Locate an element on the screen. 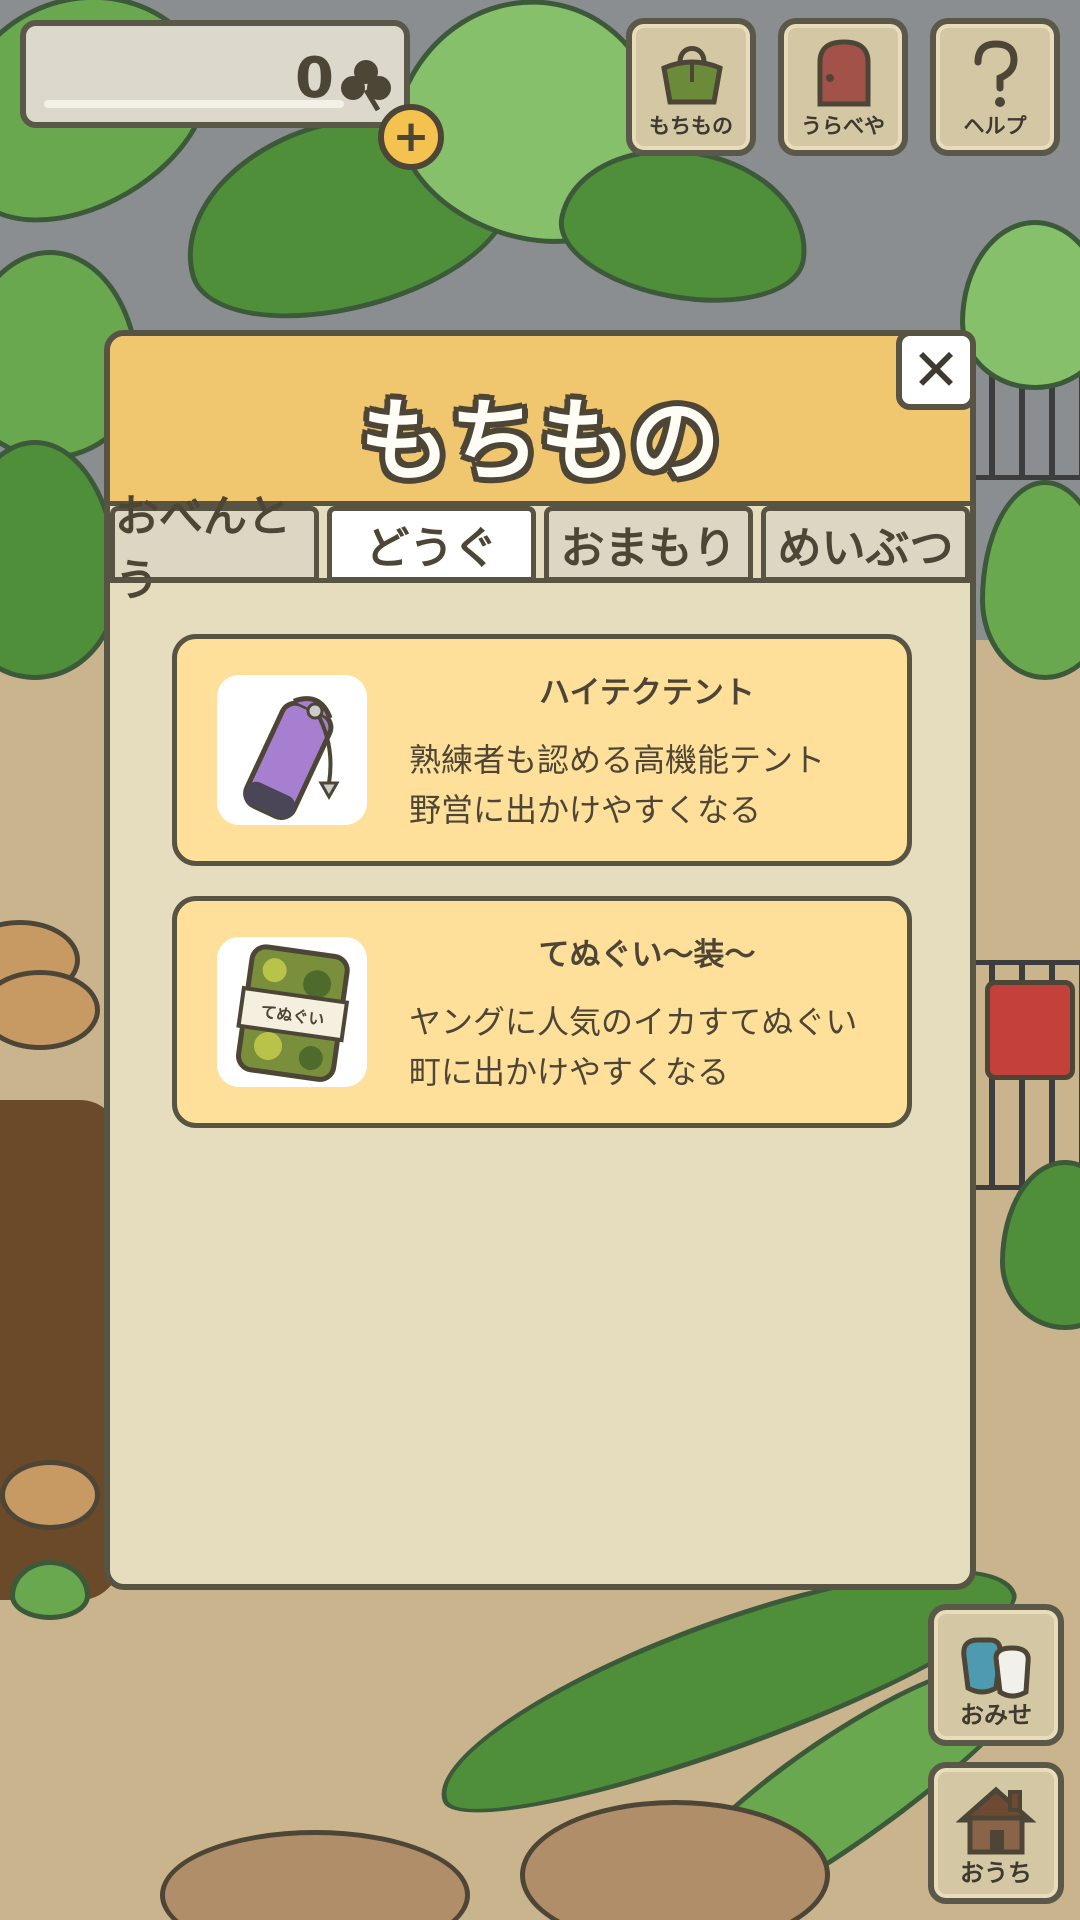 This screenshot has height=1920, width=1080. item-thumbnail: てぬぐい is located at coordinates (292, 1012).